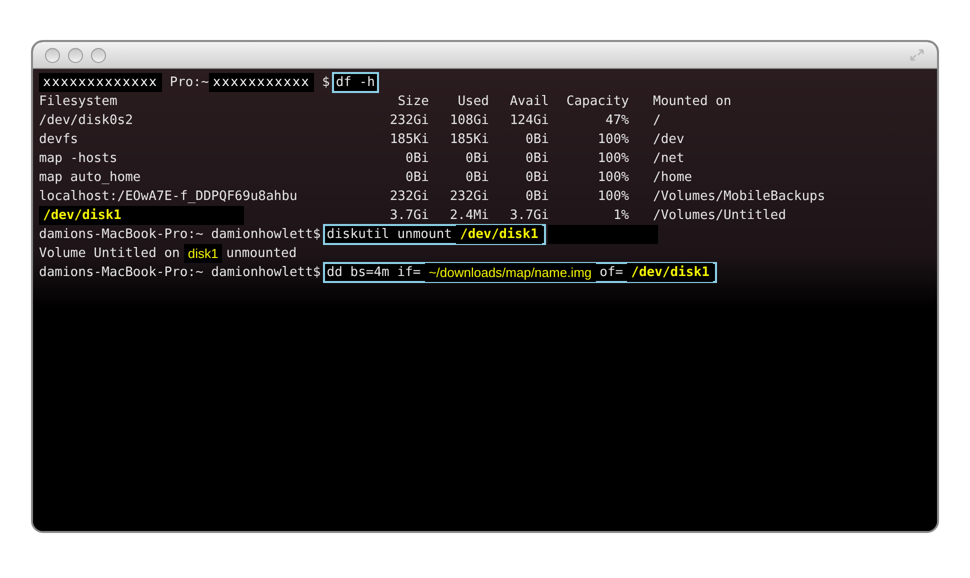  What do you see at coordinates (86, 120) in the screenshot?
I see `table-cell: /dev/disk0s2` at bounding box center [86, 120].